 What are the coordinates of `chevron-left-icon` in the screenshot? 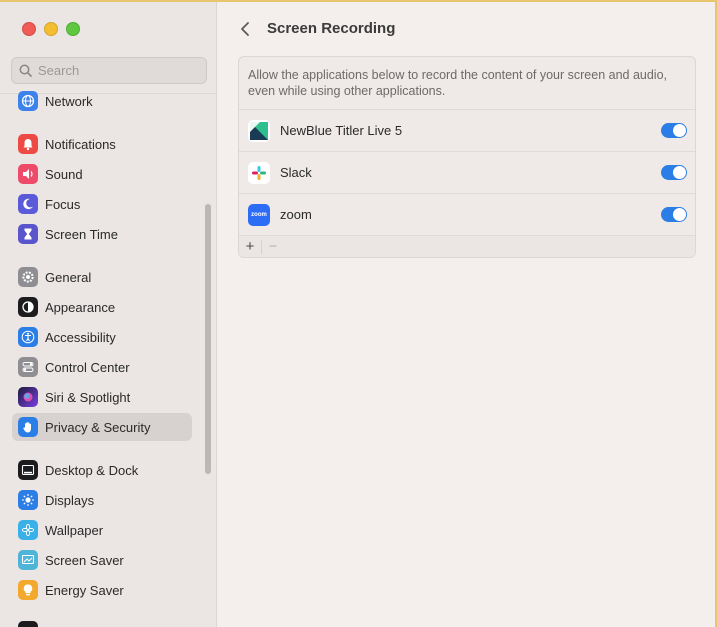 It's located at (245, 29).